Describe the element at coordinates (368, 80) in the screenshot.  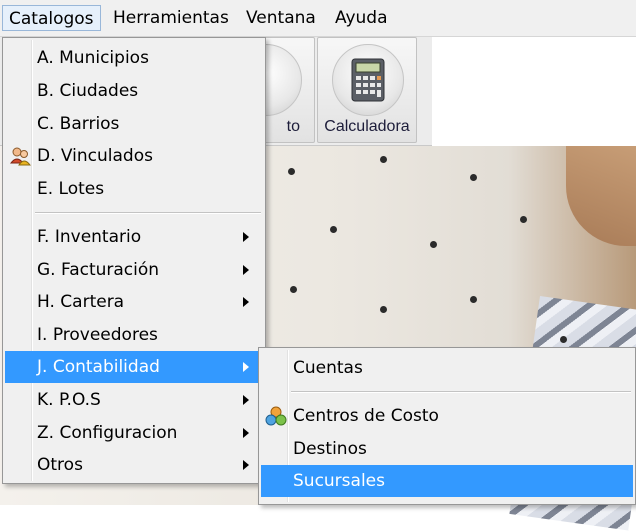
I see `calculator-icon` at that location.